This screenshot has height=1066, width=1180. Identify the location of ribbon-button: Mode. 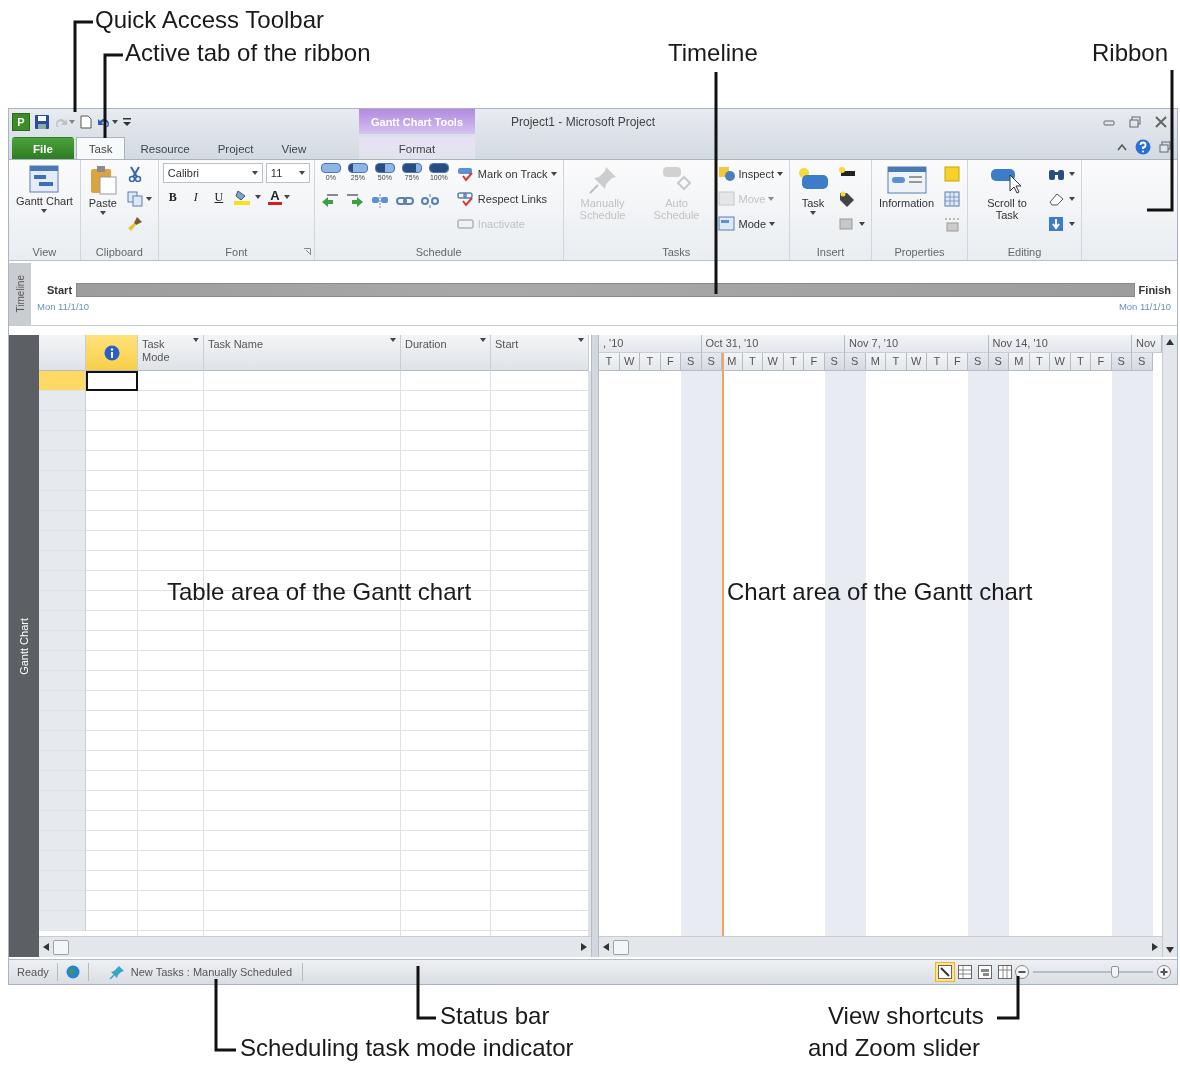
(746, 224).